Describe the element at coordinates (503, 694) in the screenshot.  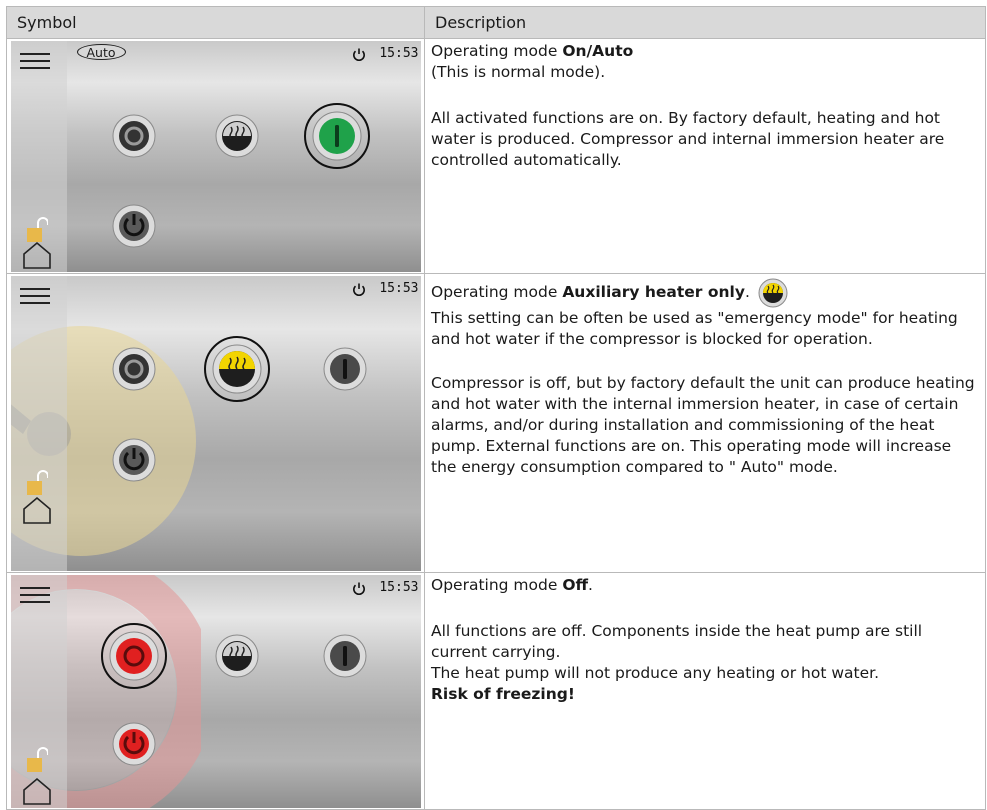
I see `freeze-warning: Risk of freezing!` at that location.